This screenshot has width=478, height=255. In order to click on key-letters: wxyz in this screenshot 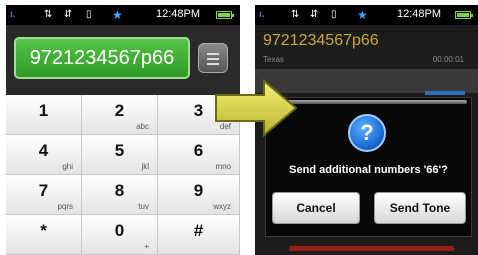, I will do `click(222, 206)`.